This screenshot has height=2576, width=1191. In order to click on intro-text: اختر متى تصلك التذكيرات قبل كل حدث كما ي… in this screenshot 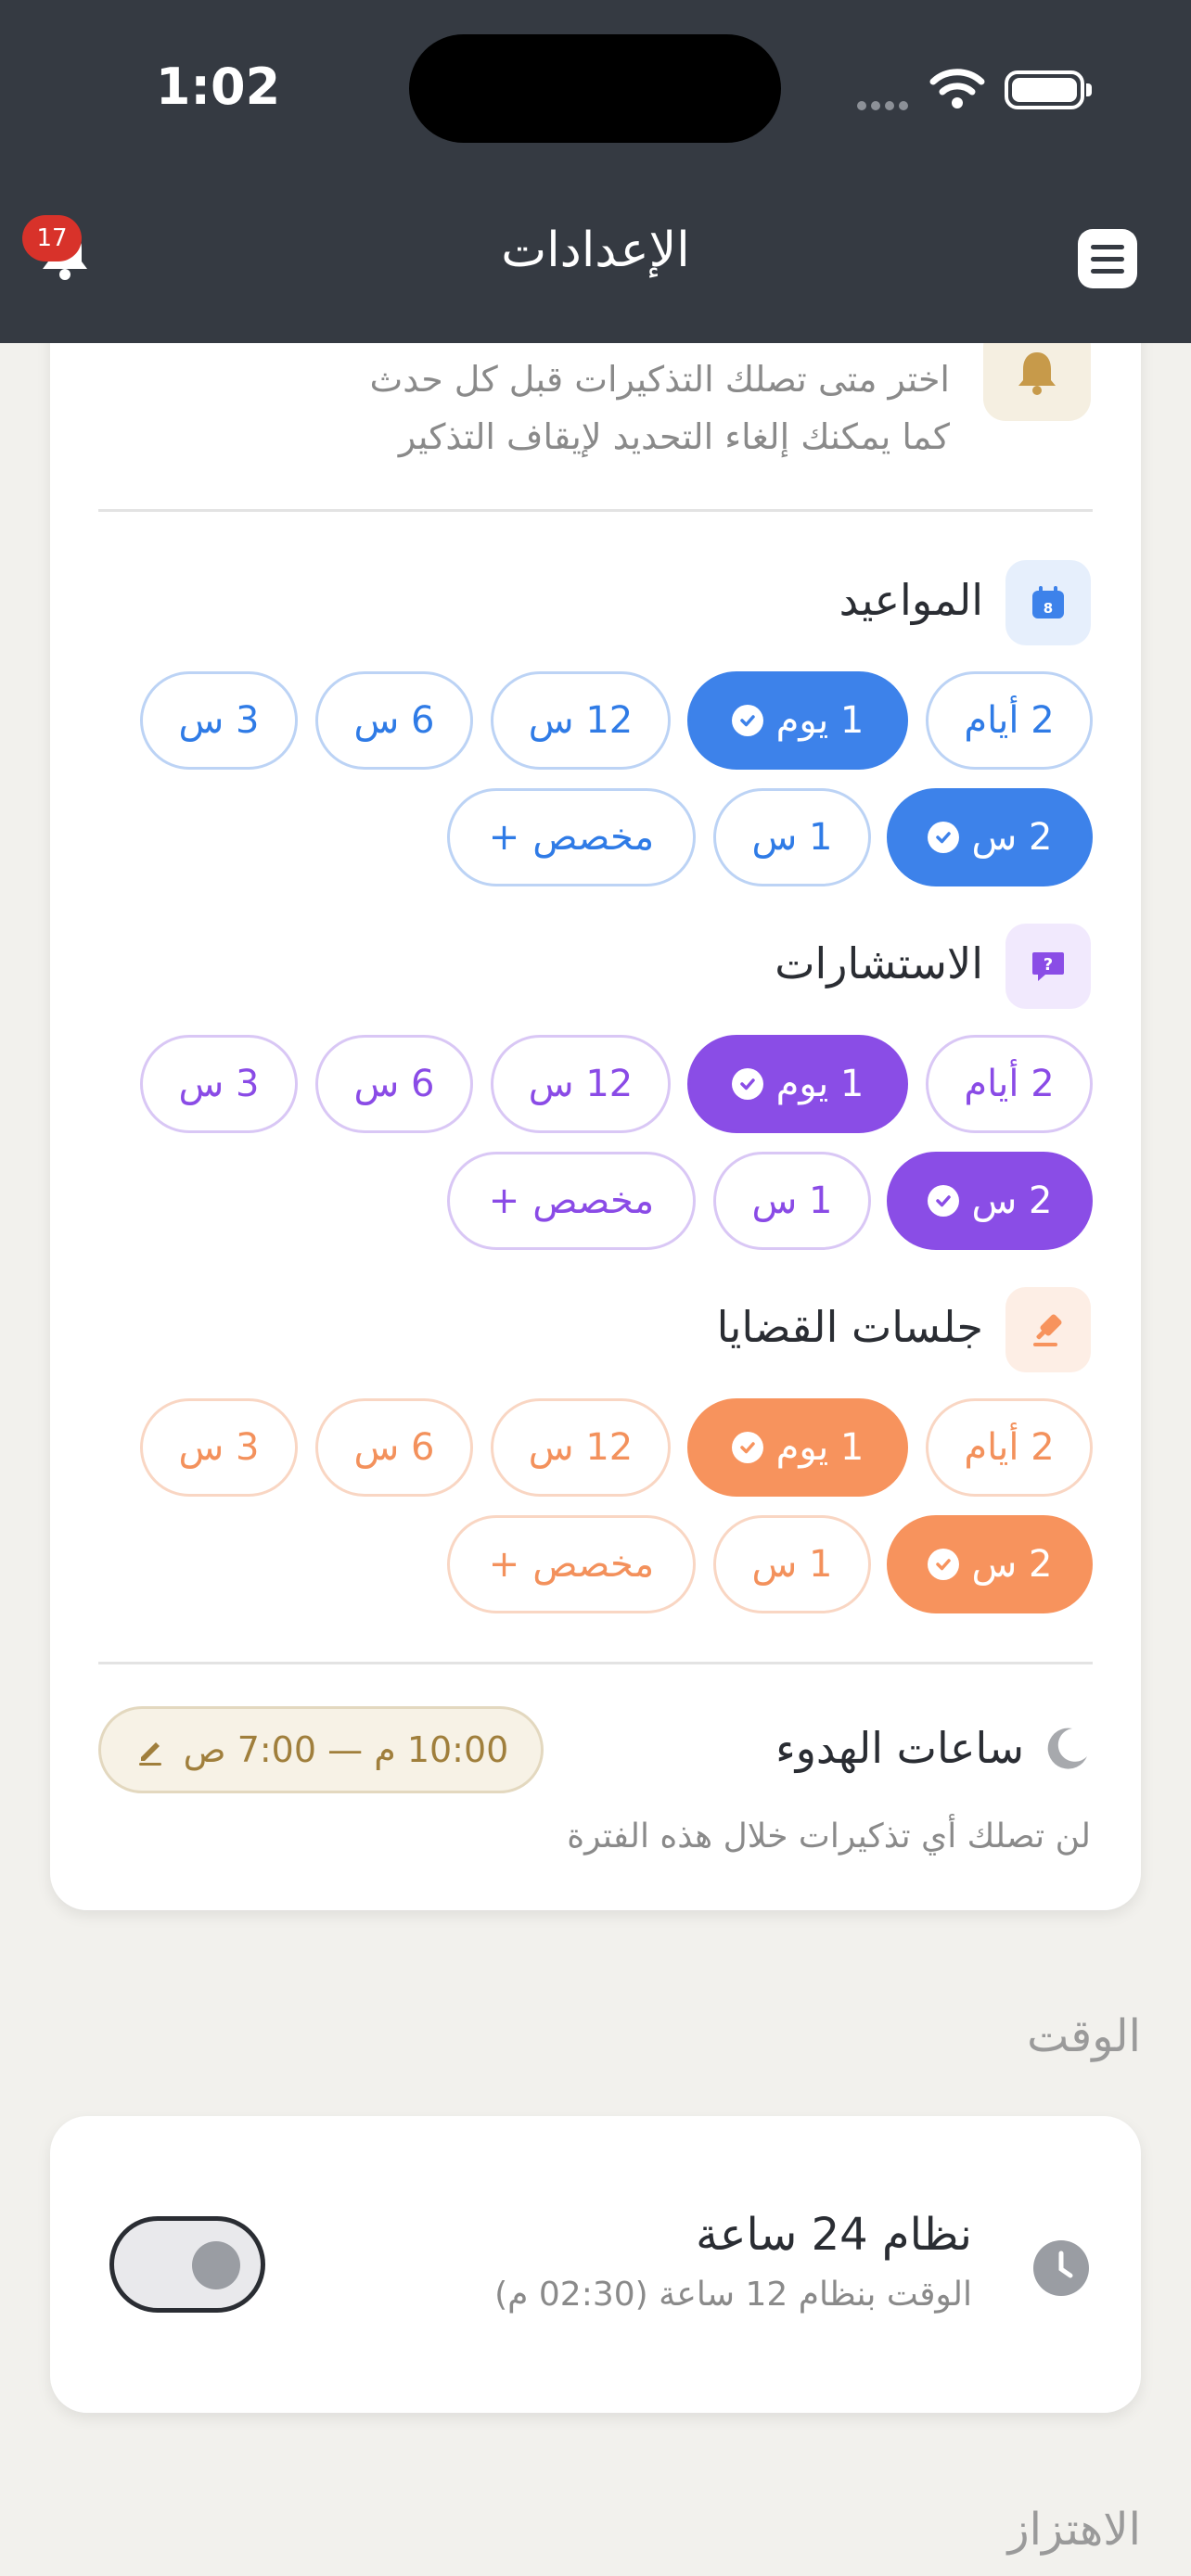, I will do `click(616, 408)`.